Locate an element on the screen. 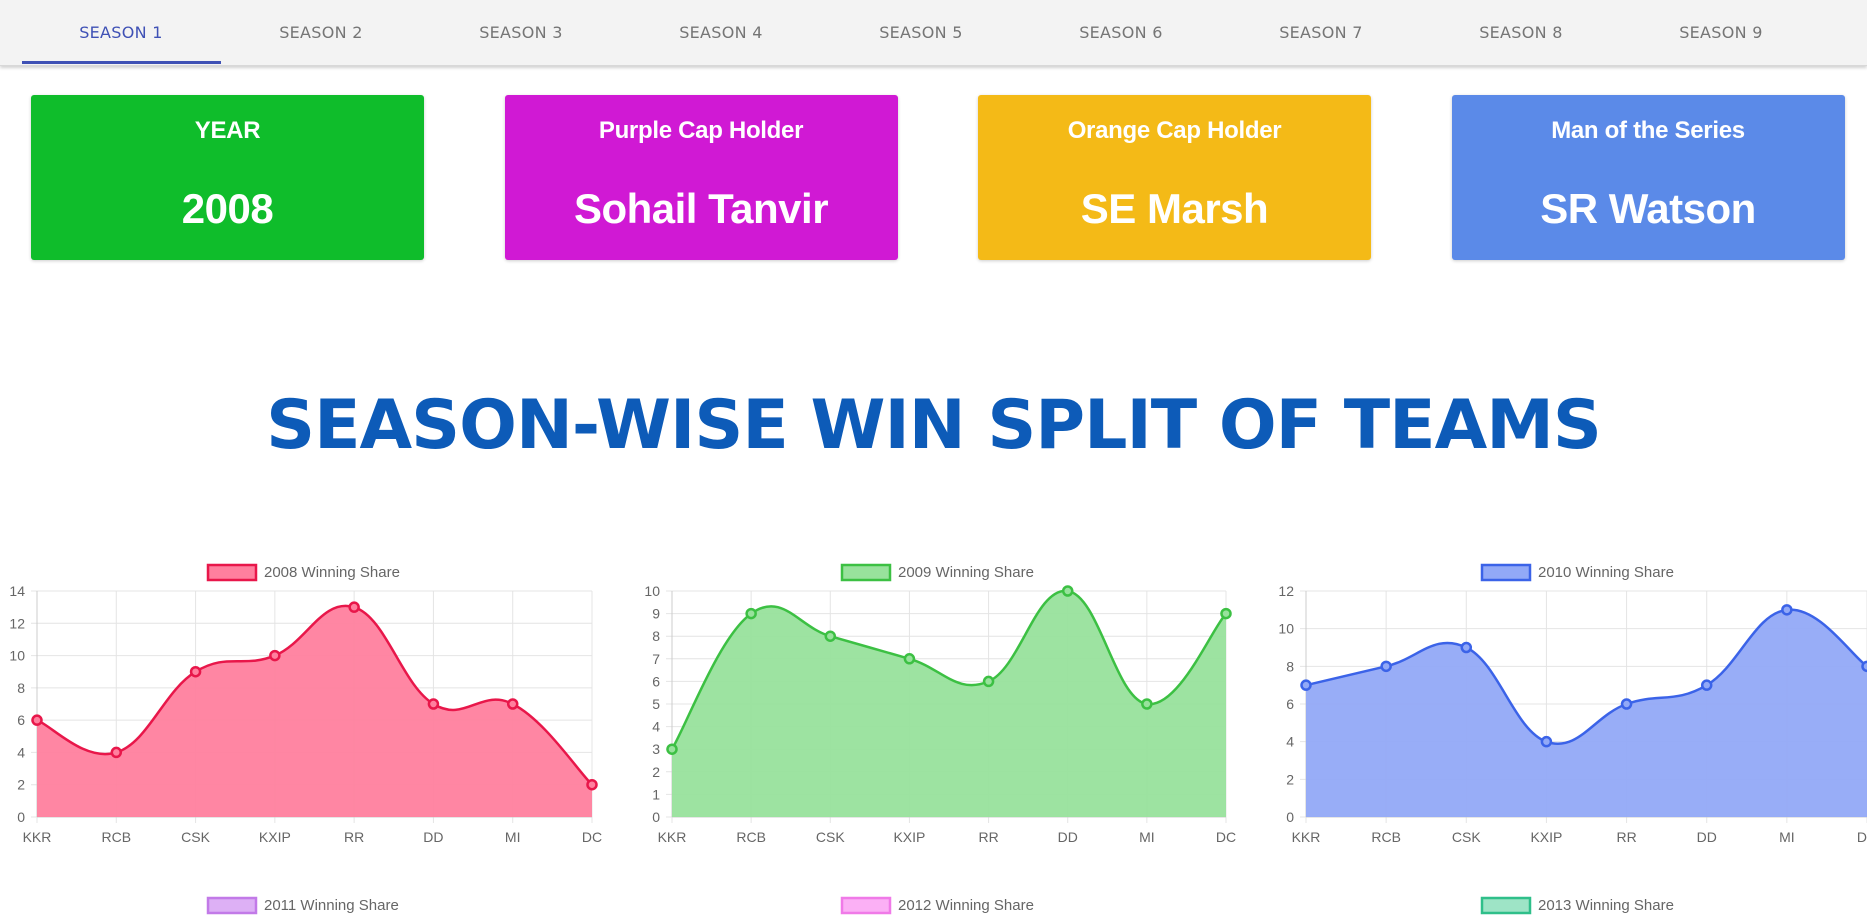  year-card-label: YEAR is located at coordinates (227, 130).